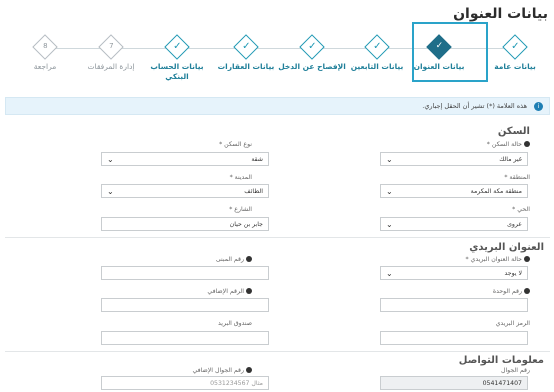  I want to click on unit-no-input, so click(454, 305).